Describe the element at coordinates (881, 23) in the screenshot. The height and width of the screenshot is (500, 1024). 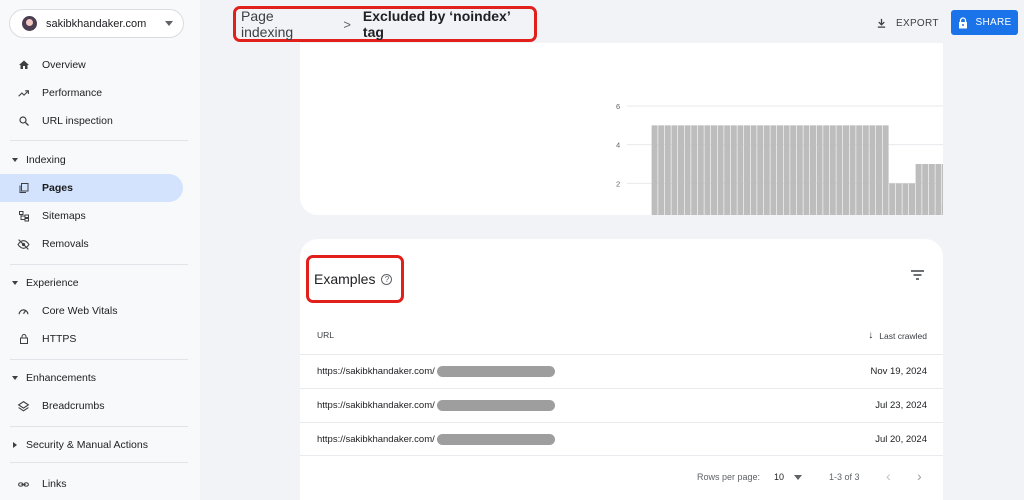
I see `download-icon` at that location.